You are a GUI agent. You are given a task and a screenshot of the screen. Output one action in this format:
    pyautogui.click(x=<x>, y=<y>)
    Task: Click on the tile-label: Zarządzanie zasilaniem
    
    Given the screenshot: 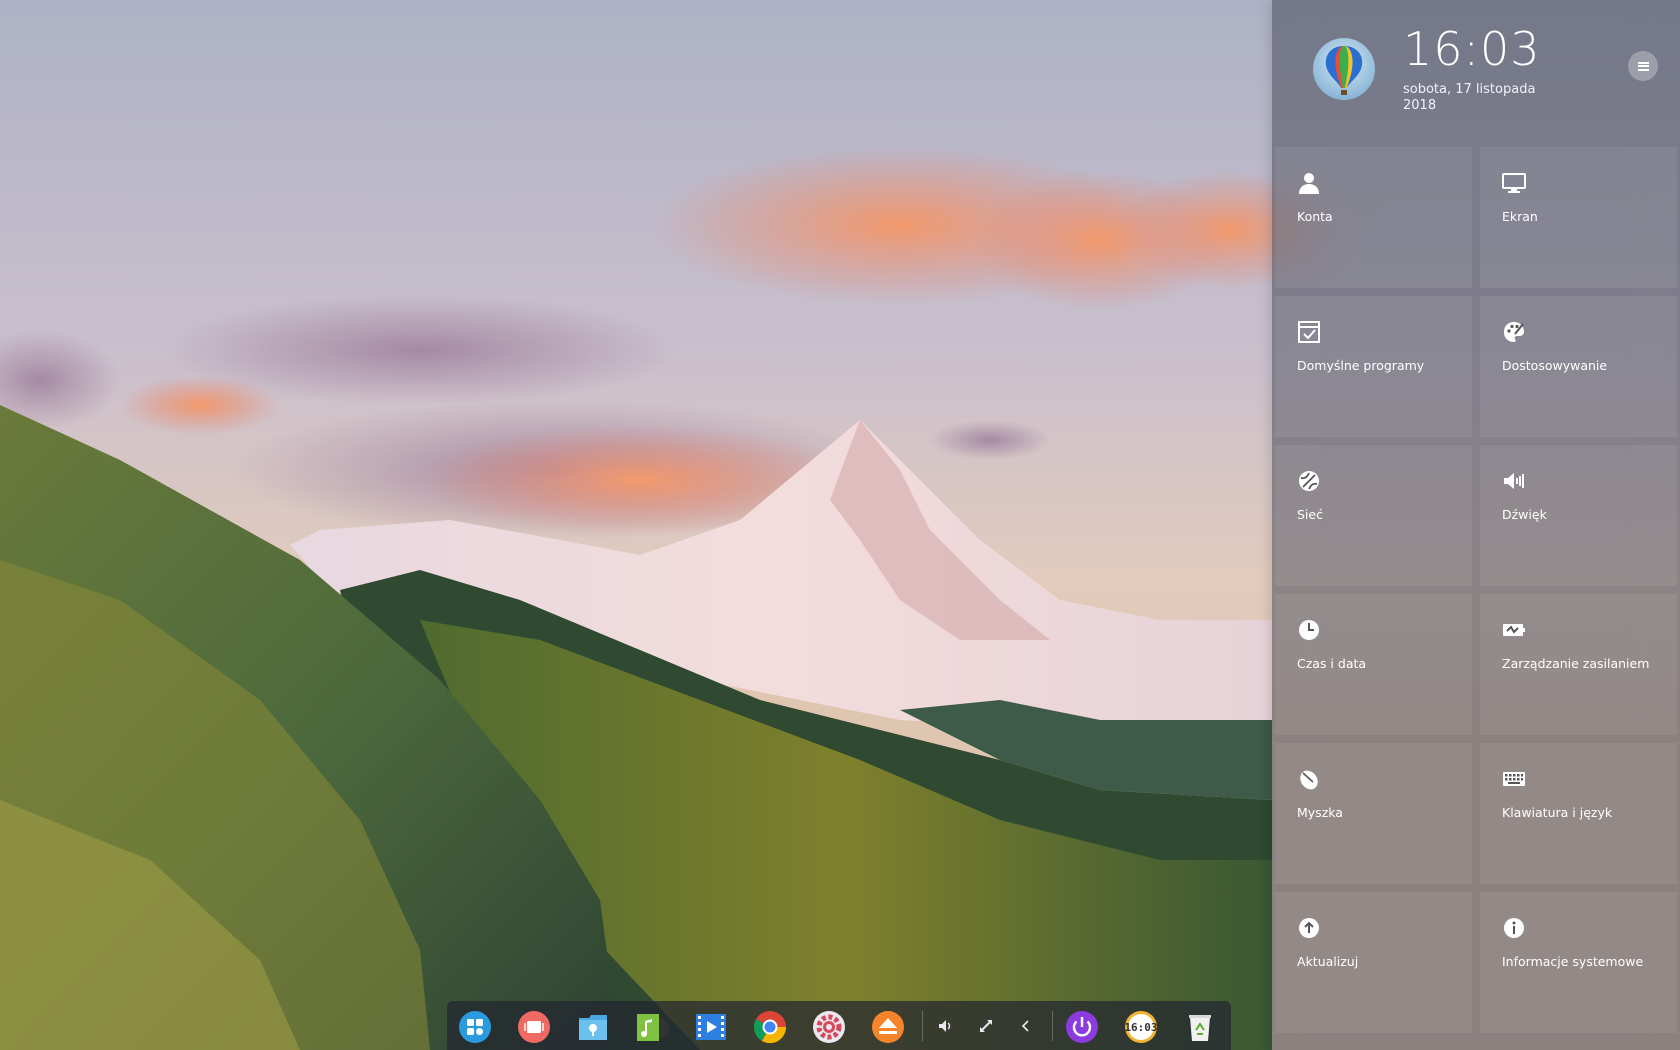 What is the action you would take?
    pyautogui.click(x=1576, y=663)
    